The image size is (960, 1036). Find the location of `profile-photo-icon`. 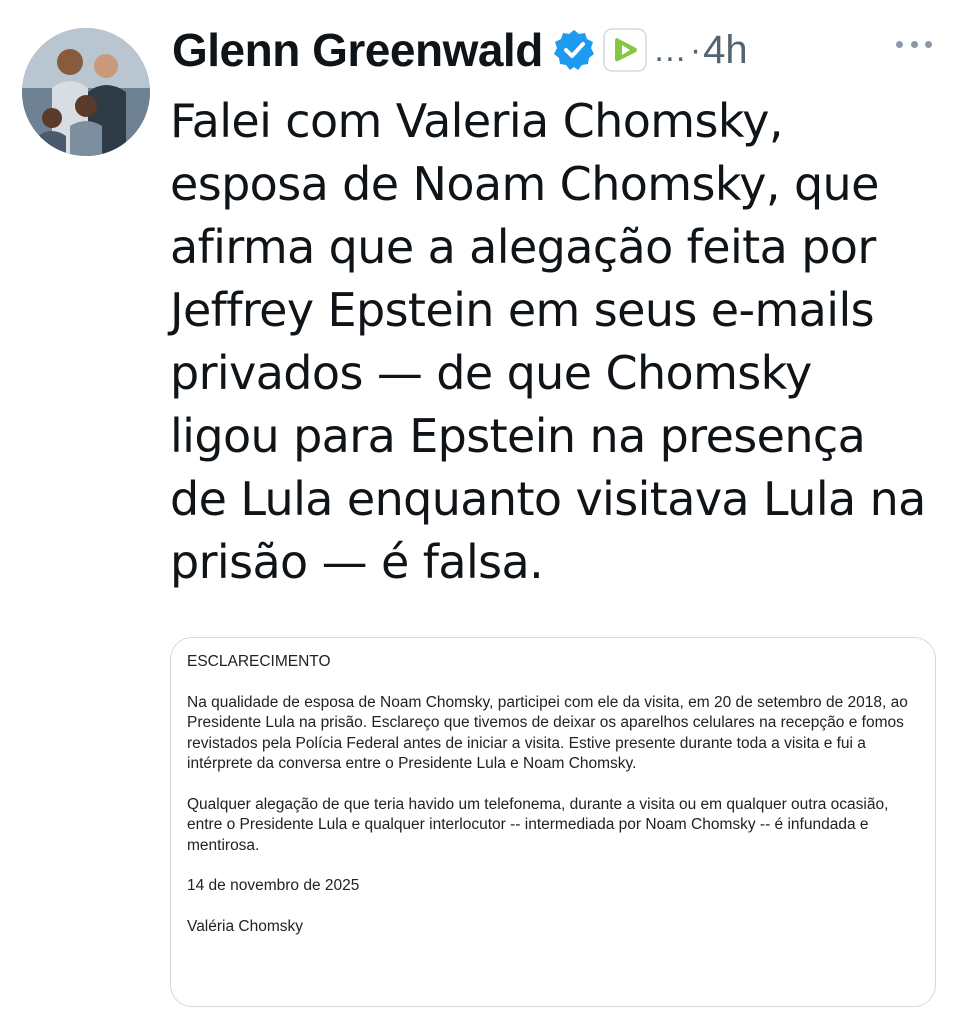

profile-photo-icon is located at coordinates (86, 92).